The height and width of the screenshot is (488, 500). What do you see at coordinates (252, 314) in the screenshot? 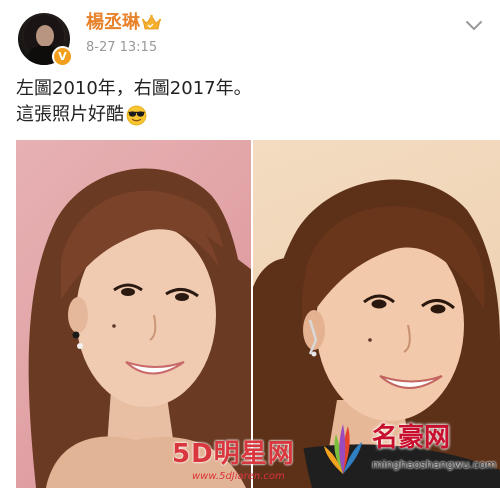
I see `photo-divider` at bounding box center [252, 314].